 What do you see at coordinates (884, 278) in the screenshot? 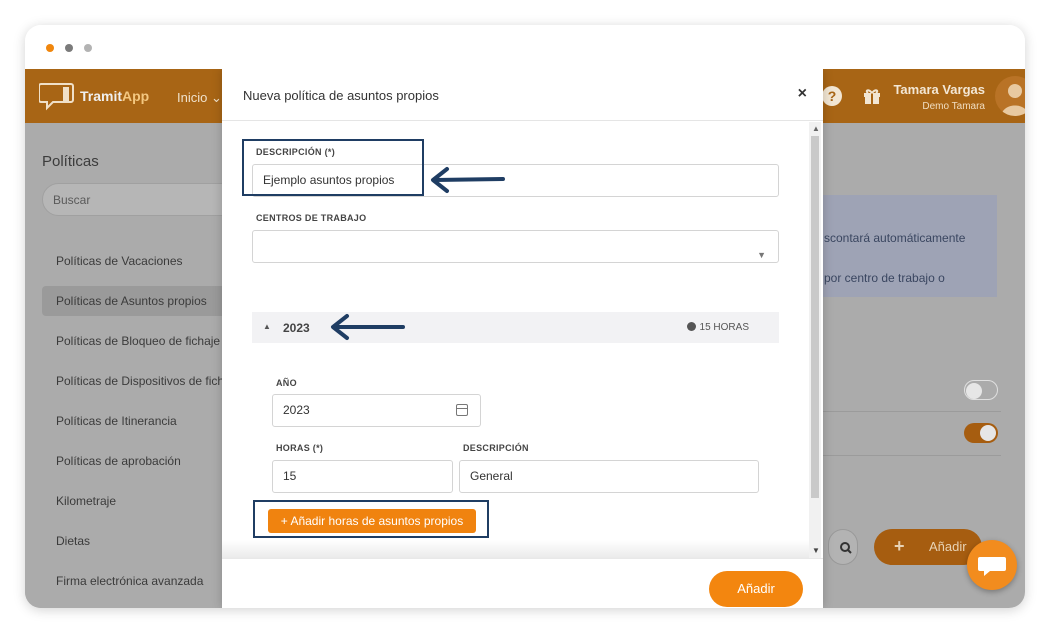
I see `info-text-line2: por centro de trabajo o` at bounding box center [884, 278].